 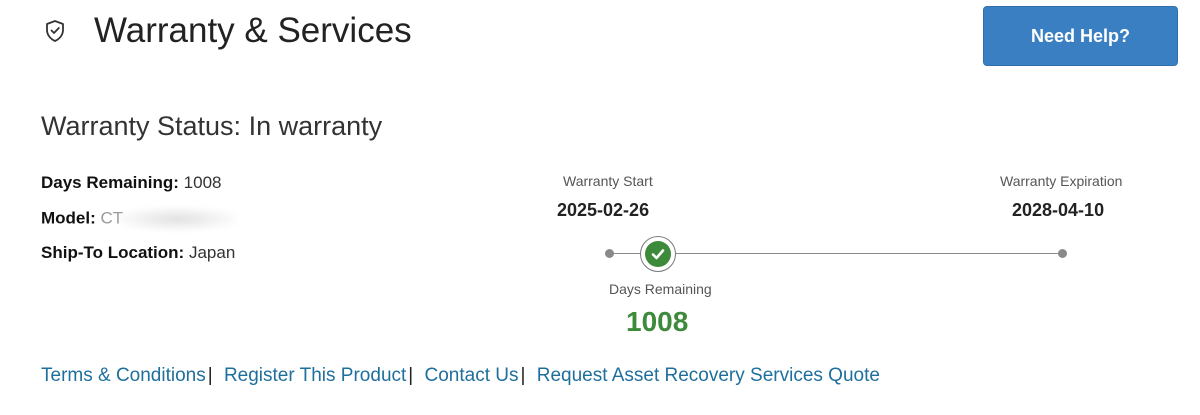 What do you see at coordinates (1062, 253) in the screenshot?
I see `timeline-end-dot` at bounding box center [1062, 253].